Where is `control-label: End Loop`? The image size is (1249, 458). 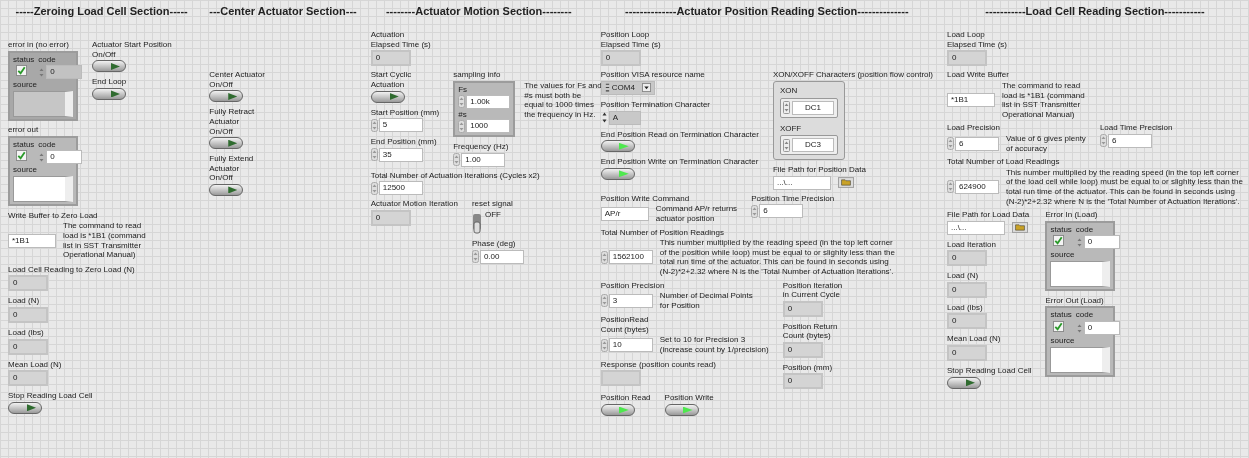 control-label: End Loop is located at coordinates (109, 82).